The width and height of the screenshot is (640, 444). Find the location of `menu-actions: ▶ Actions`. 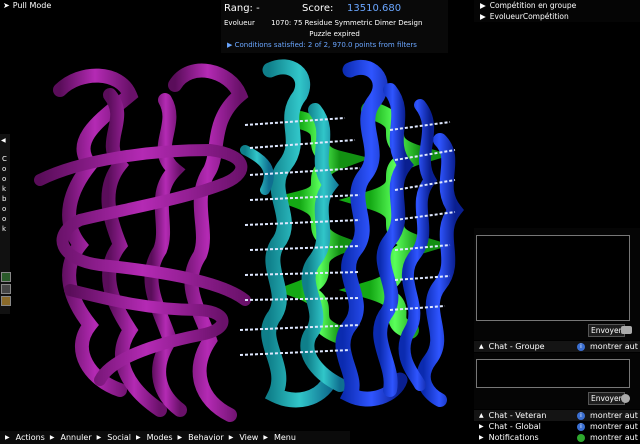

menu-actions: ▶ Actions is located at coordinates (22, 437).